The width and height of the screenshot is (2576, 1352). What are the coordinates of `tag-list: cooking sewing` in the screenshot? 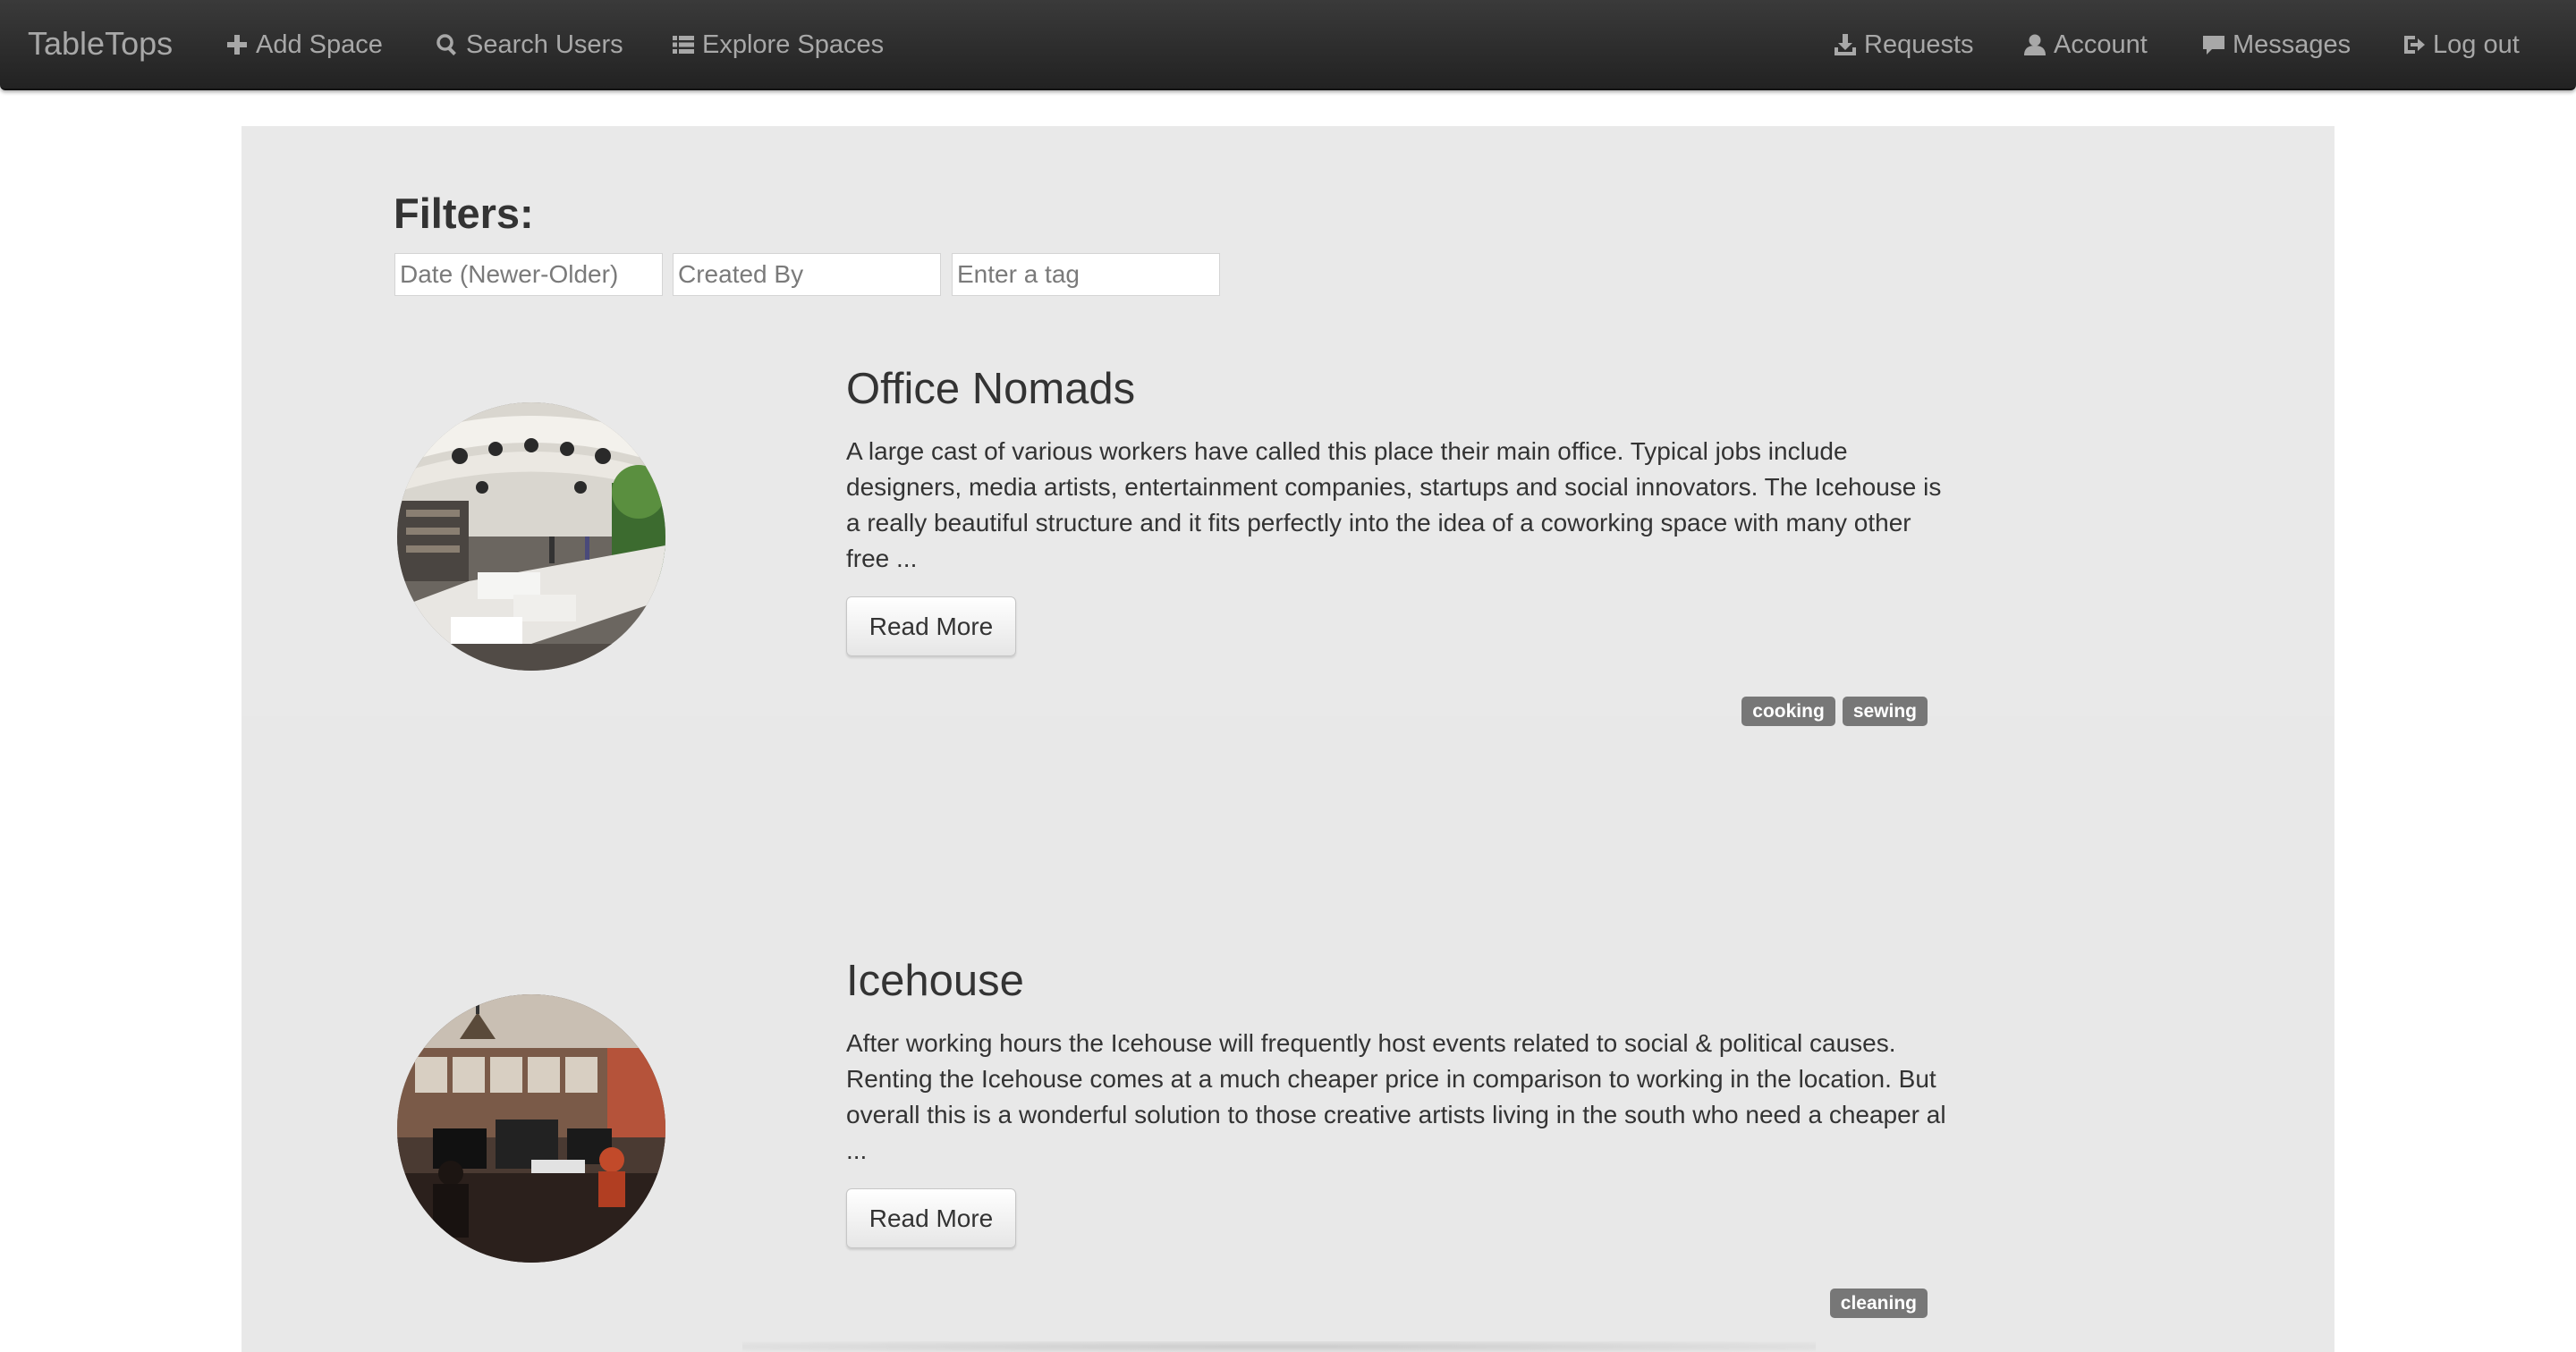 It's located at (1834, 711).